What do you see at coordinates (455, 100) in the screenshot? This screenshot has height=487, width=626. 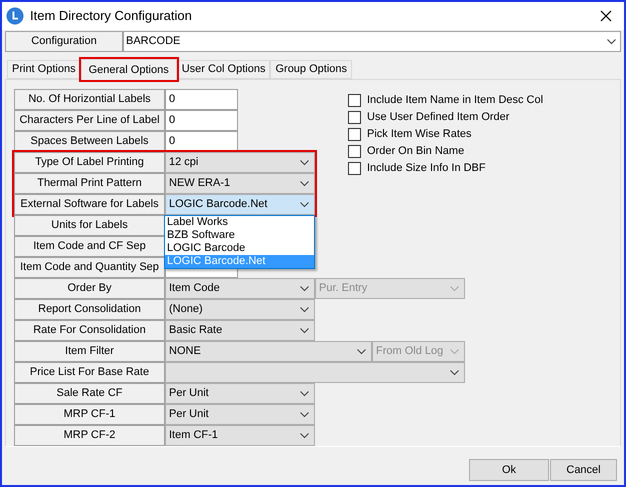 I see `checkbox-label: Include Item Name in Item Desc Col` at bounding box center [455, 100].